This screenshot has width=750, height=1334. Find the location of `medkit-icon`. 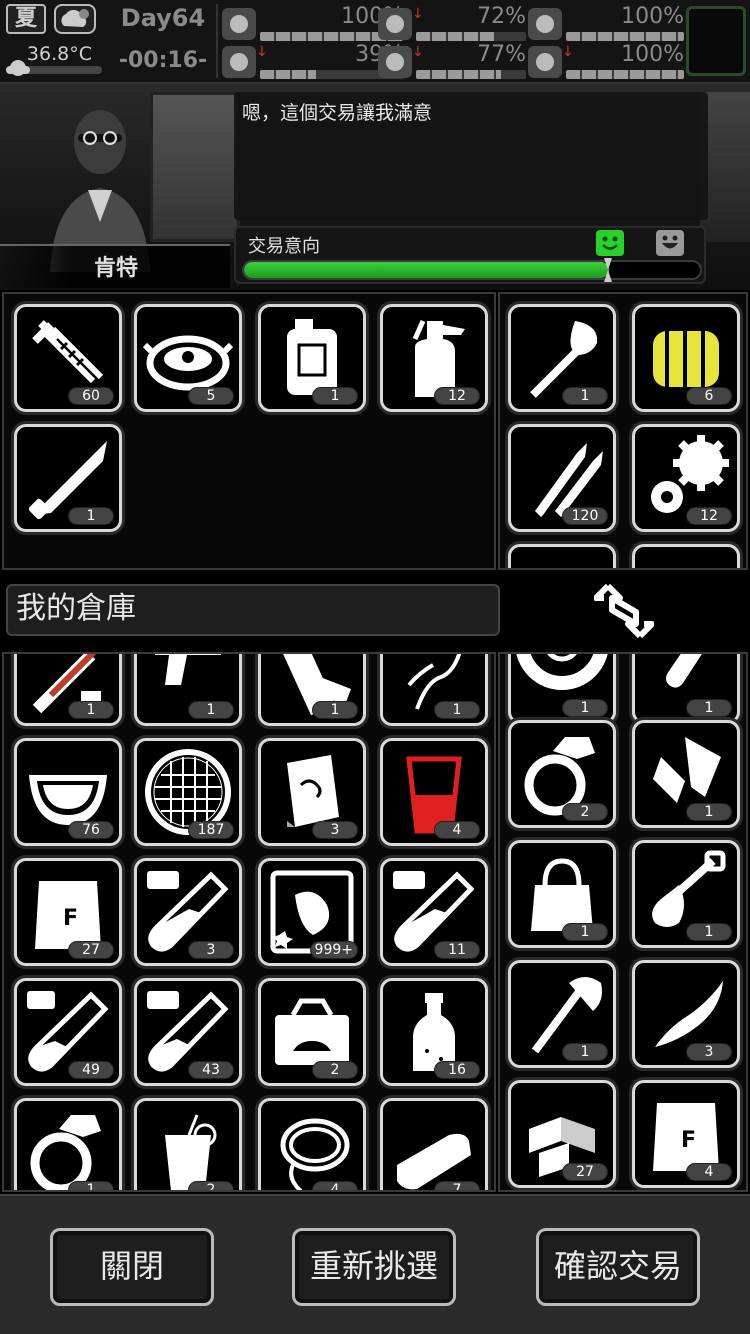

medkit-icon is located at coordinates (239, 24).